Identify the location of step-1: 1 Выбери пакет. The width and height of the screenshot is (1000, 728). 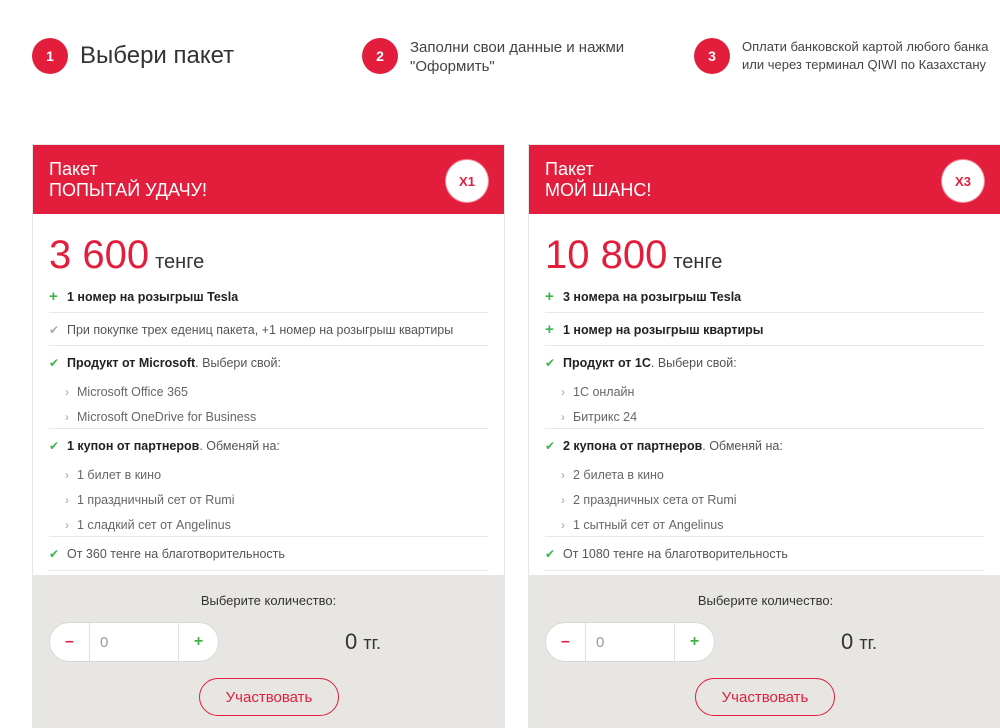
(133, 56).